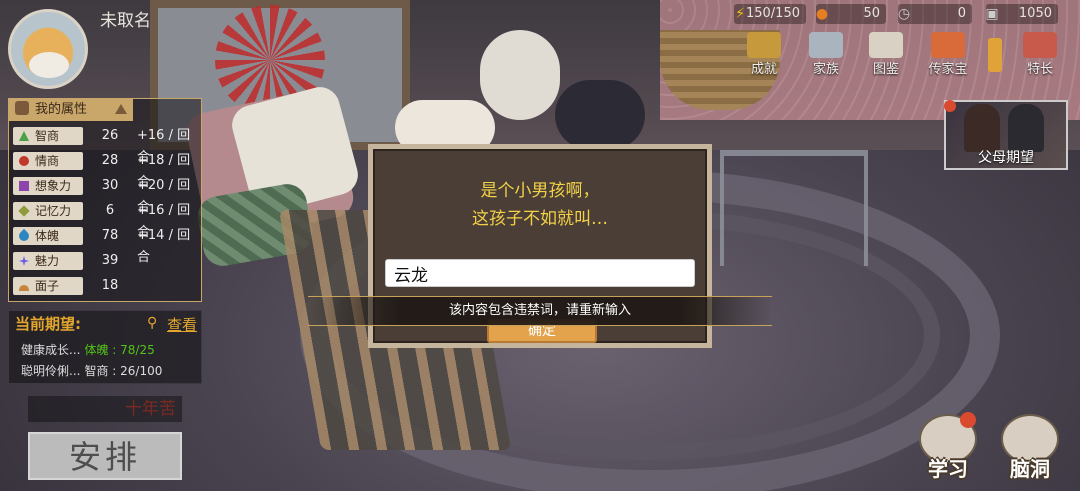 The height and width of the screenshot is (491, 1080). What do you see at coordinates (110, 210) in the screenshot?
I see `attribute-value: 6` at bounding box center [110, 210].